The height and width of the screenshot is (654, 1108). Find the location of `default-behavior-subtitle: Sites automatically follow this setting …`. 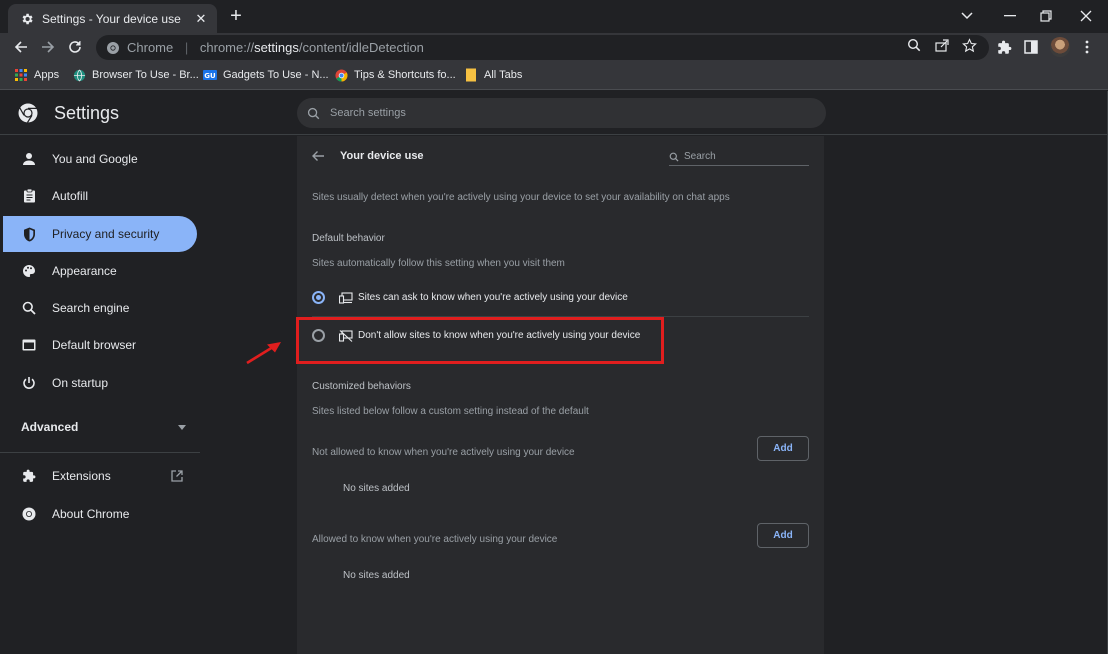

default-behavior-subtitle: Sites automatically follow this setting … is located at coordinates (438, 263).